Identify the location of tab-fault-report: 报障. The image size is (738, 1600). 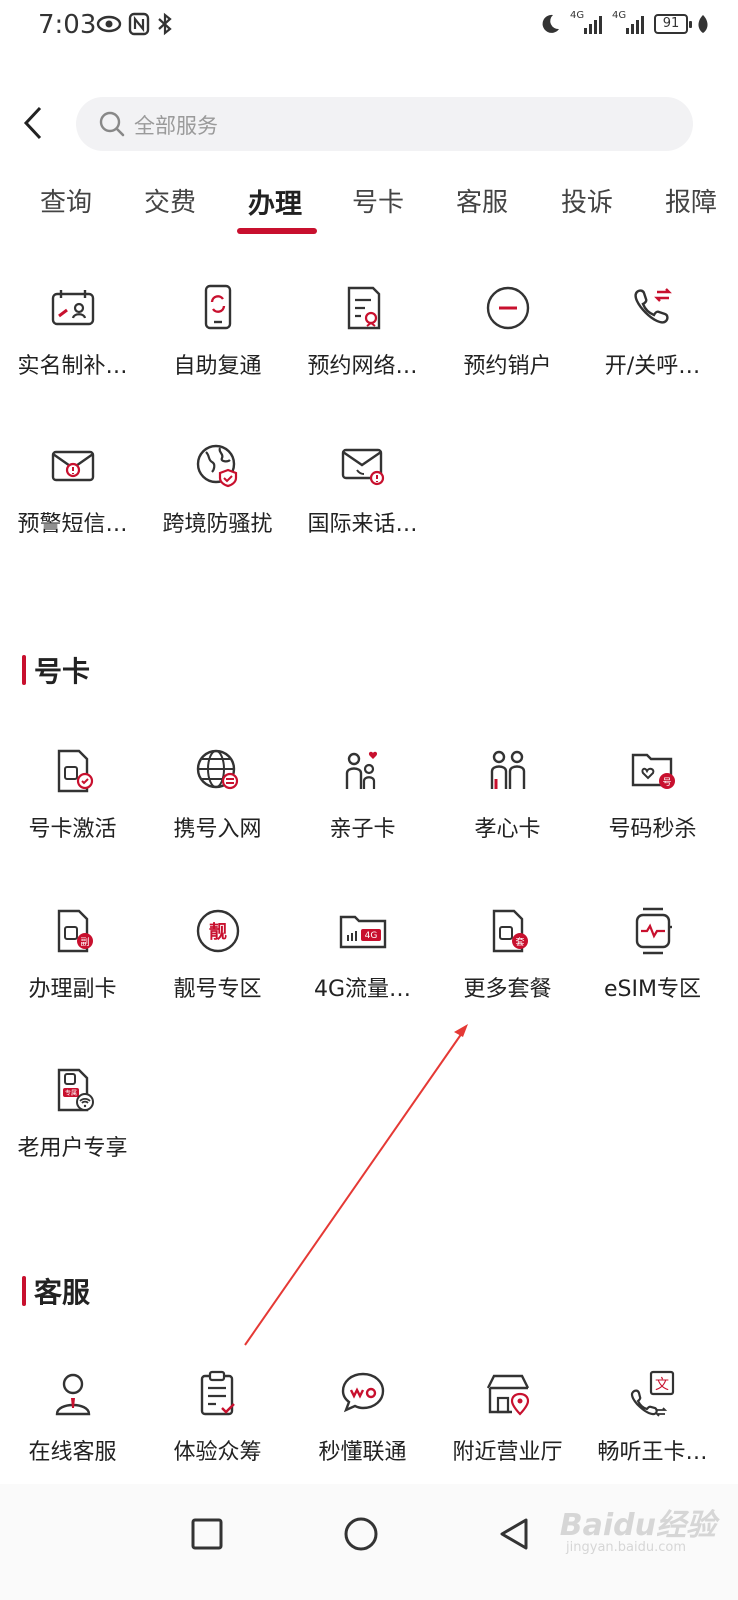
(691, 200).